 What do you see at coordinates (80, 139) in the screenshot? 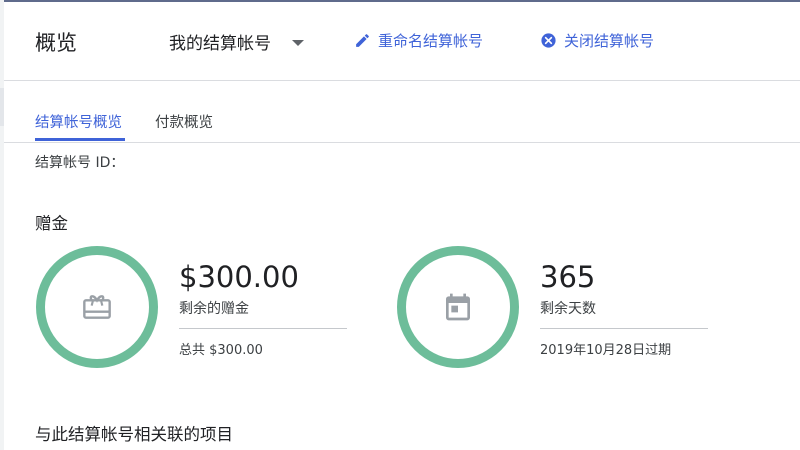
I see `active-tab-indicator` at bounding box center [80, 139].